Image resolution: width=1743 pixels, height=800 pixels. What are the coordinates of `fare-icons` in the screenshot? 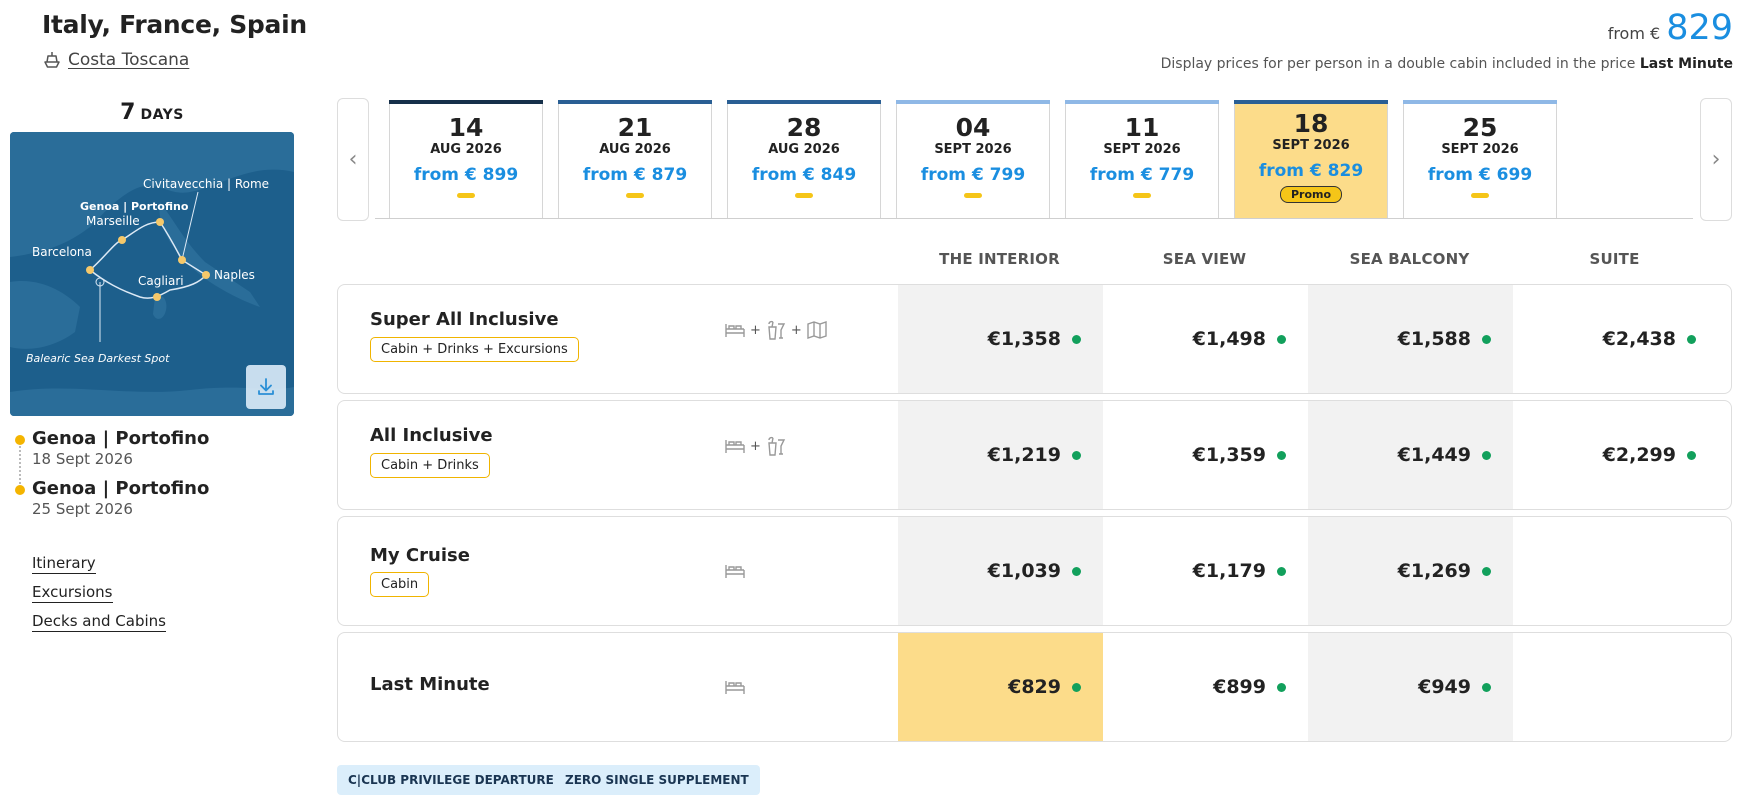 It's located at (735, 571).